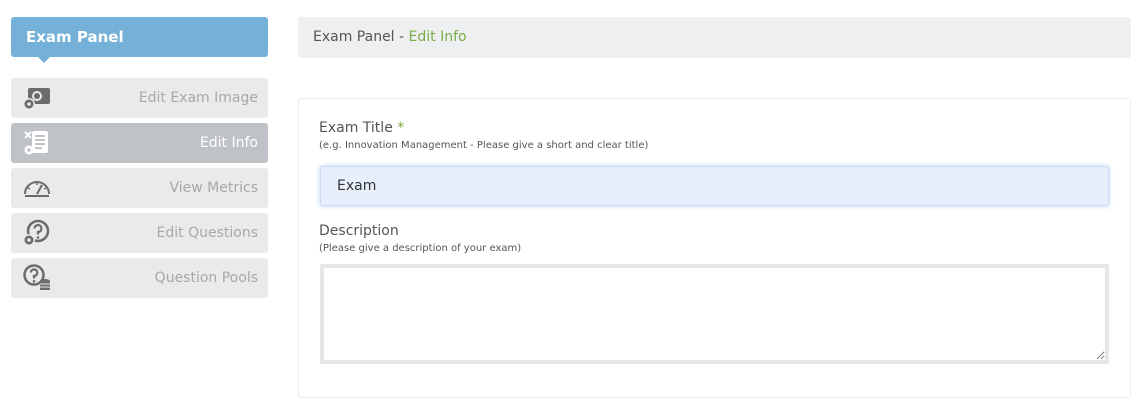  Describe the element at coordinates (207, 233) in the screenshot. I see `sidebar-item-label: Edit Questions` at that location.